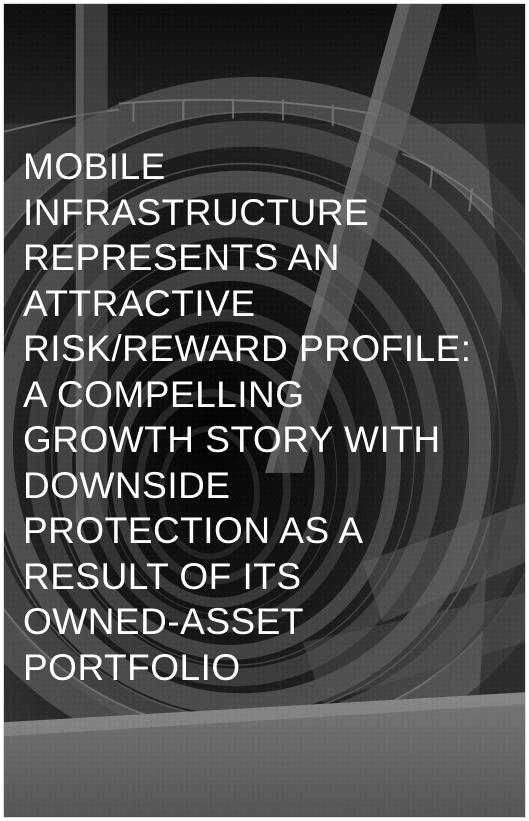 Image resolution: width=529 pixels, height=821 pixels. Describe the element at coordinates (132, 667) in the screenshot. I see `headline-line: PORTFOLIO` at that location.